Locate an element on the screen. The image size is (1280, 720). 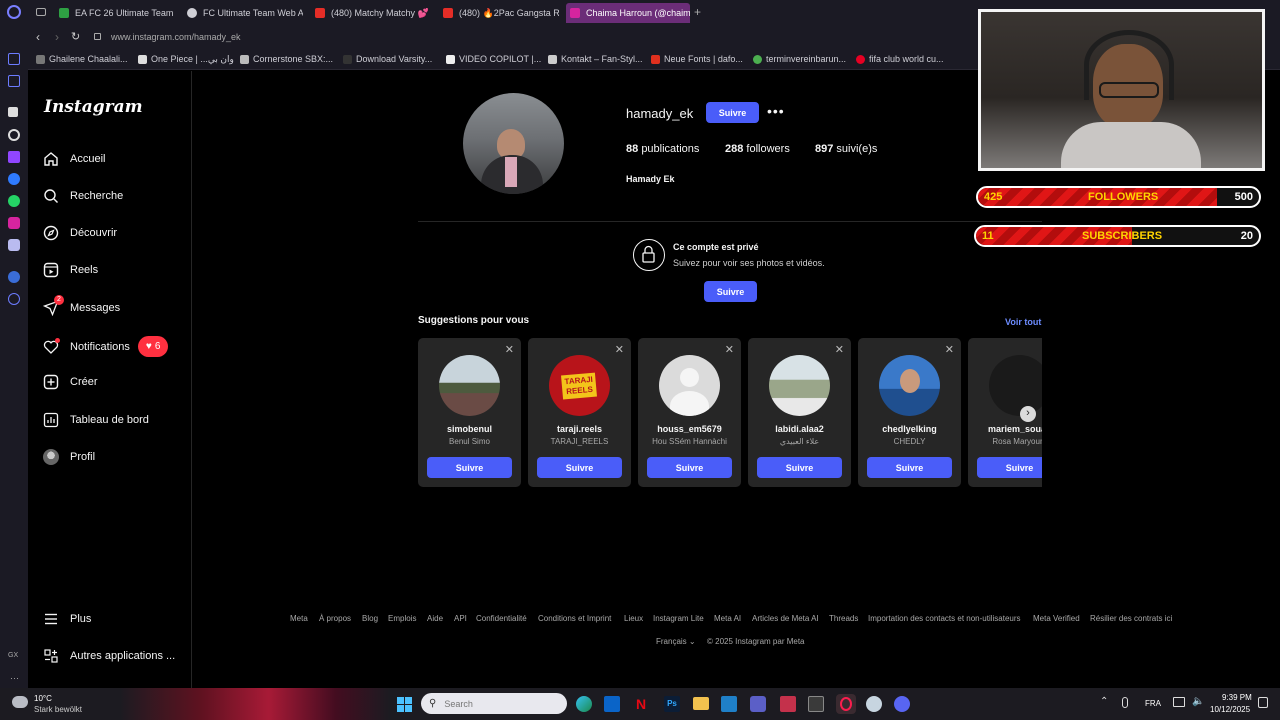
discord-taskbar-icon is located at coordinates (902, 704).